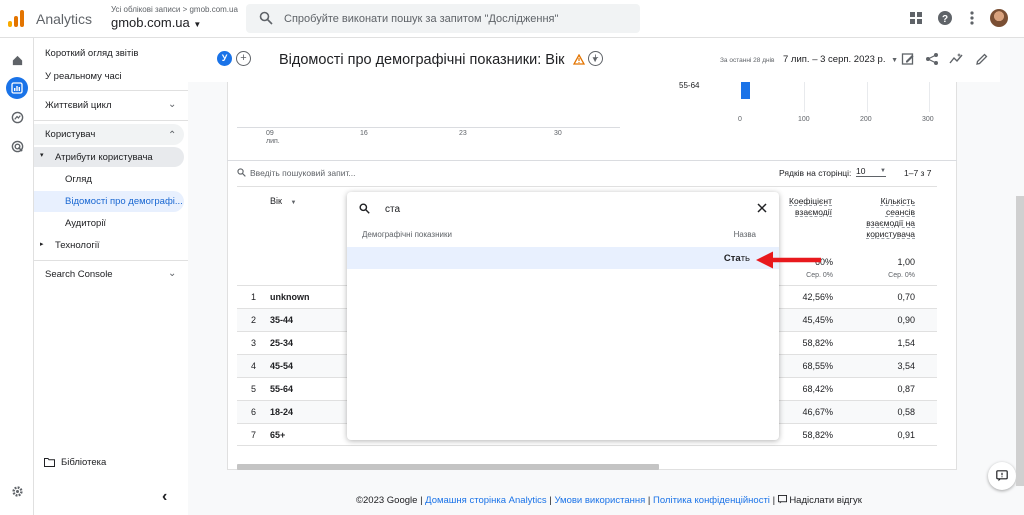 The height and width of the screenshot is (515, 1024). I want to click on row-age: unknown, so click(290, 297).